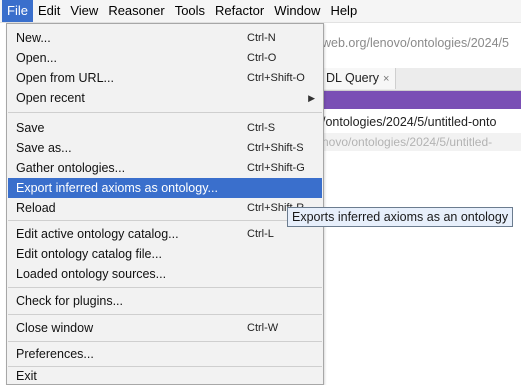 This screenshot has width=521, height=385. What do you see at coordinates (49, 11) in the screenshot?
I see `menu-edit: Edit` at bounding box center [49, 11].